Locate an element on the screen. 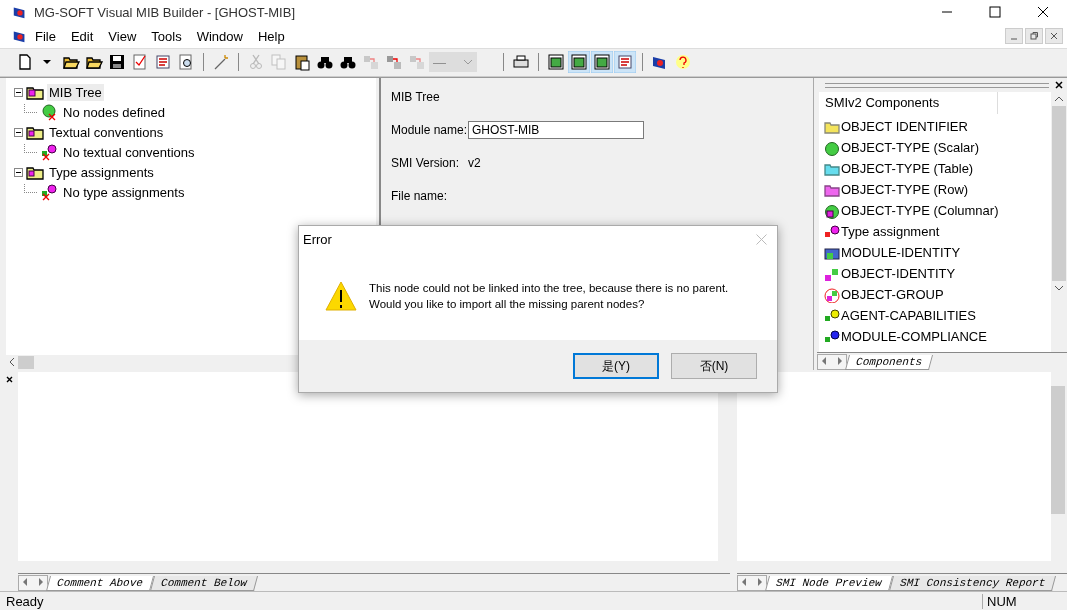  component-item: OBJECT-IDENTITY is located at coordinates (898, 274).